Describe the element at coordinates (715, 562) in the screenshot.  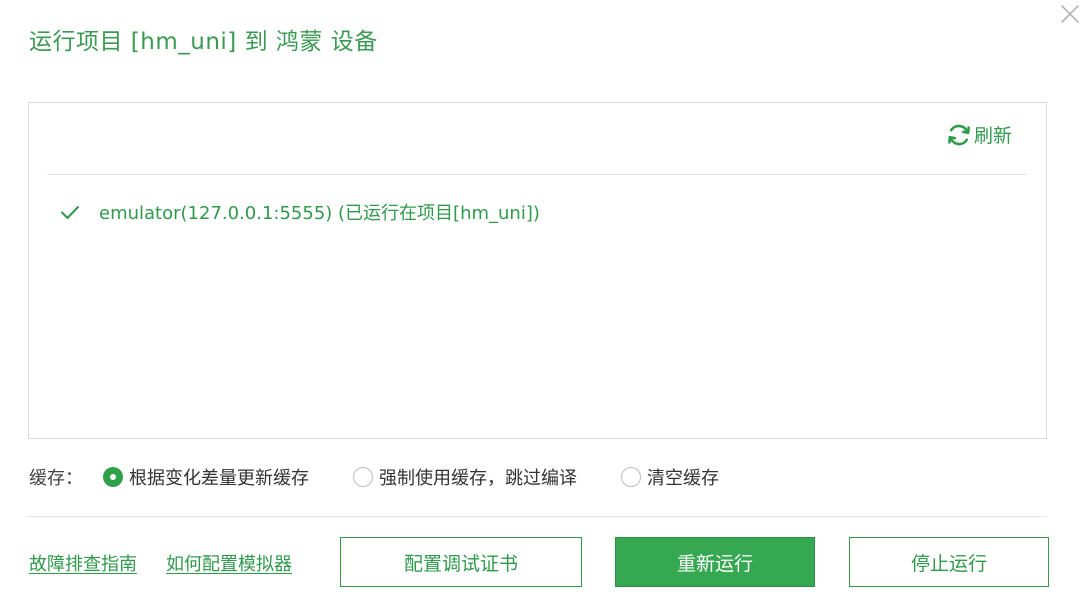
I see `rerun-button: 重新运行` at that location.